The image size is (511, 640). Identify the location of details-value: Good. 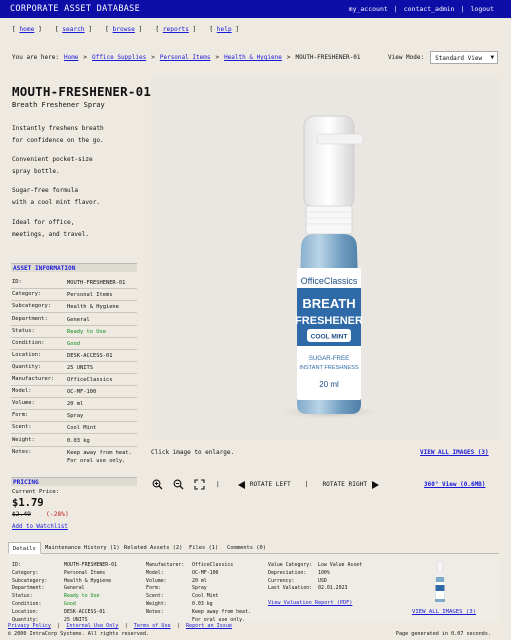
(70, 603).